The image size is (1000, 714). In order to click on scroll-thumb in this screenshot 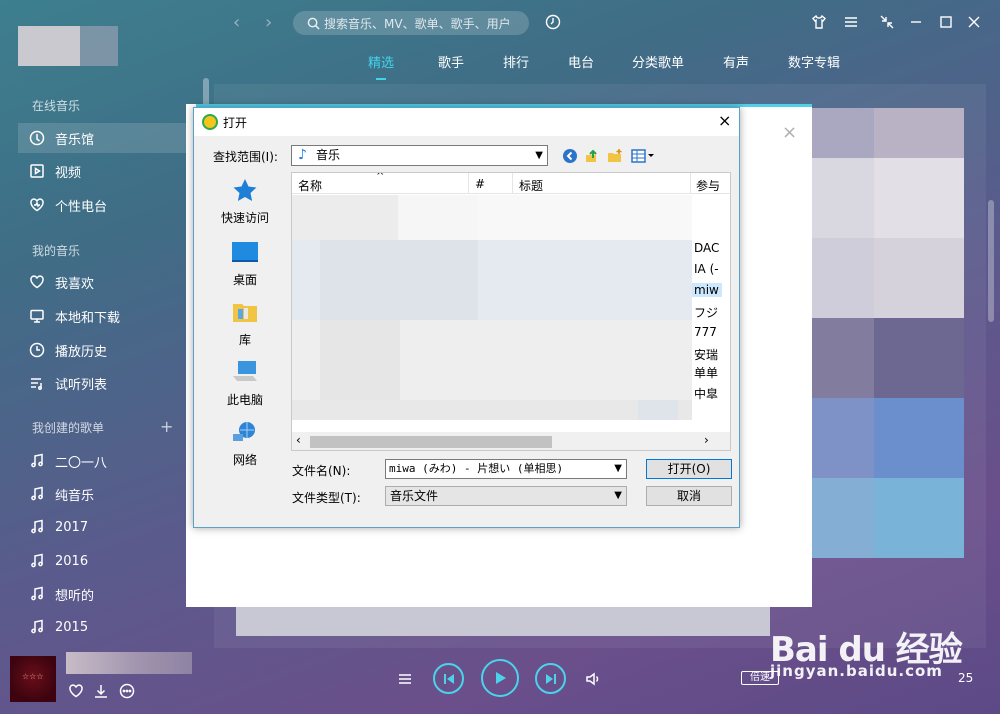, I will do `click(431, 442)`.